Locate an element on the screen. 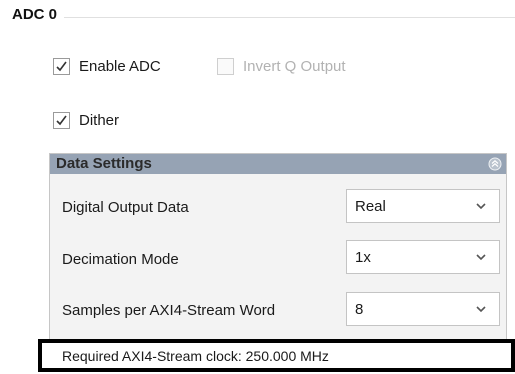  invert-q-checkbox is located at coordinates (225, 66).